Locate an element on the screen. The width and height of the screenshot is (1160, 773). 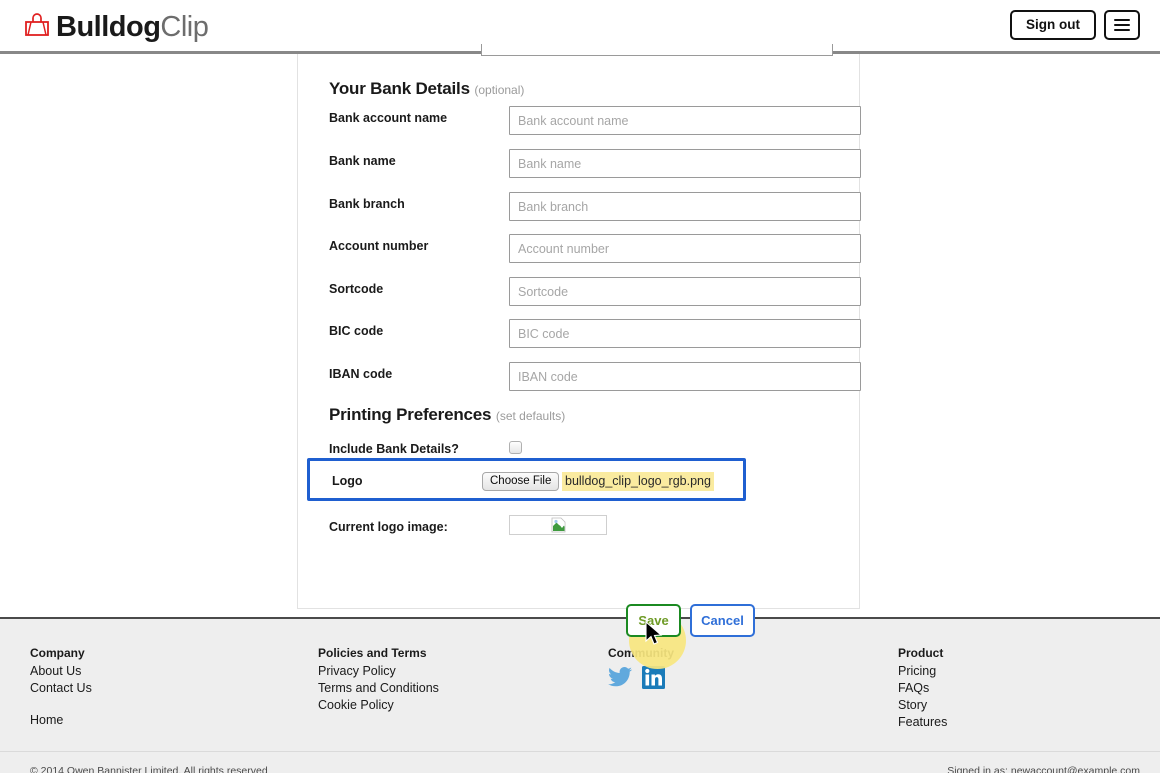
footer-link-terms-and-conditions: Terms and Conditions is located at coordinates (378, 688).